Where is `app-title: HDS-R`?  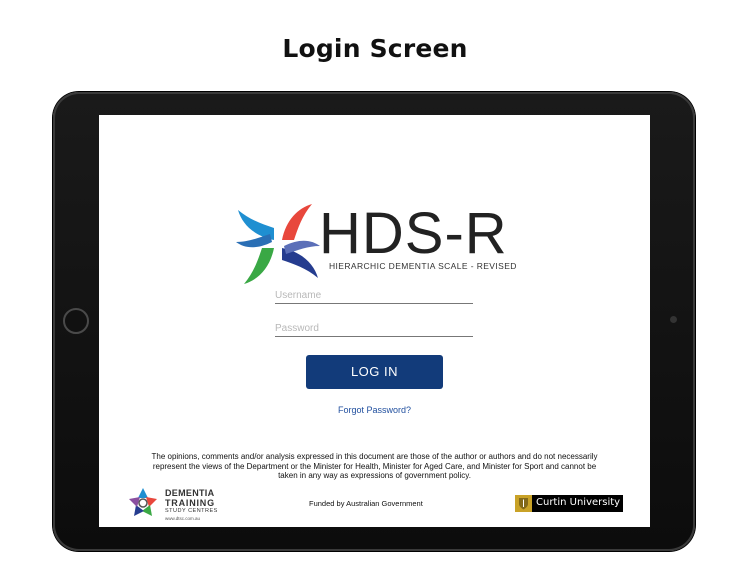 app-title: HDS-R is located at coordinates (413, 233).